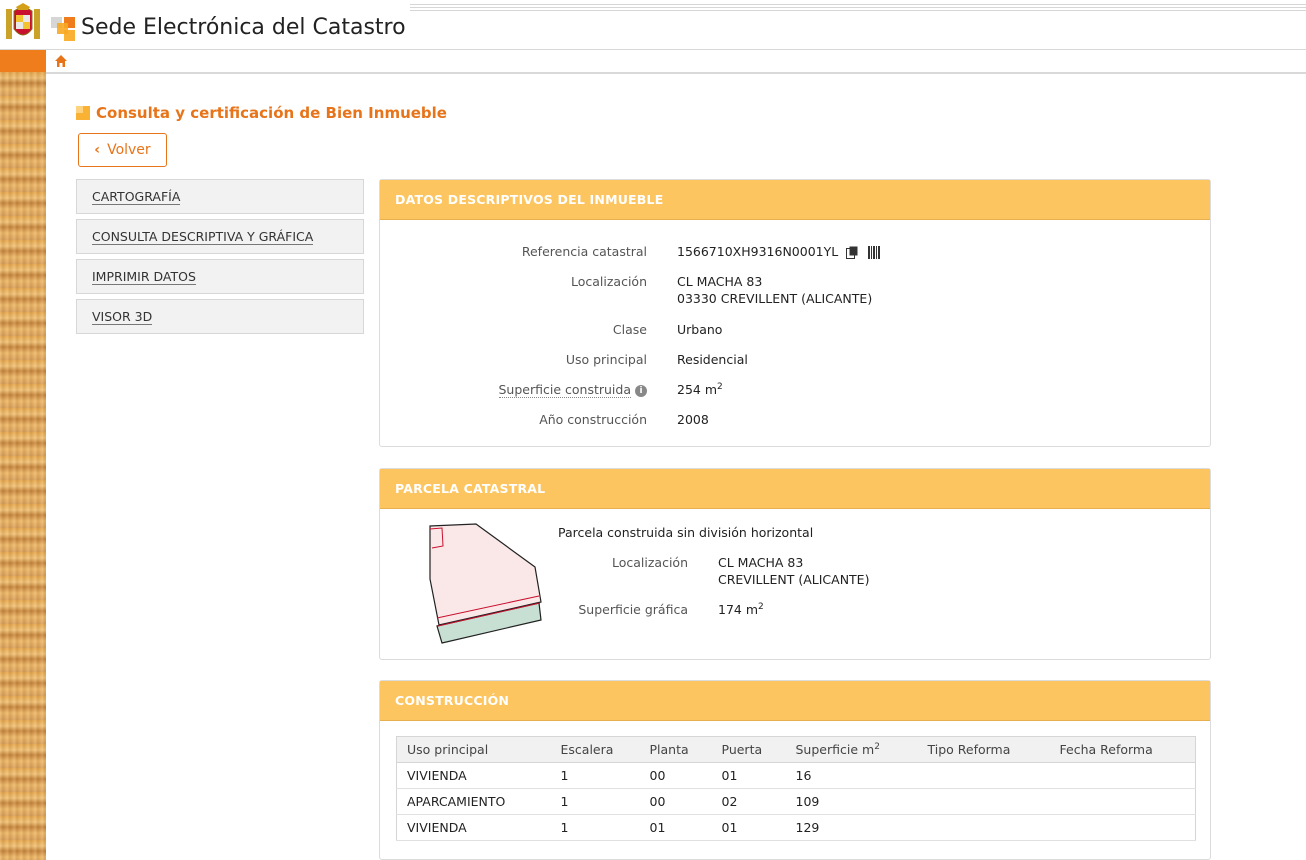  Describe the element at coordinates (606, 359) in the screenshot. I see `uso-label: Uso principal` at that location.